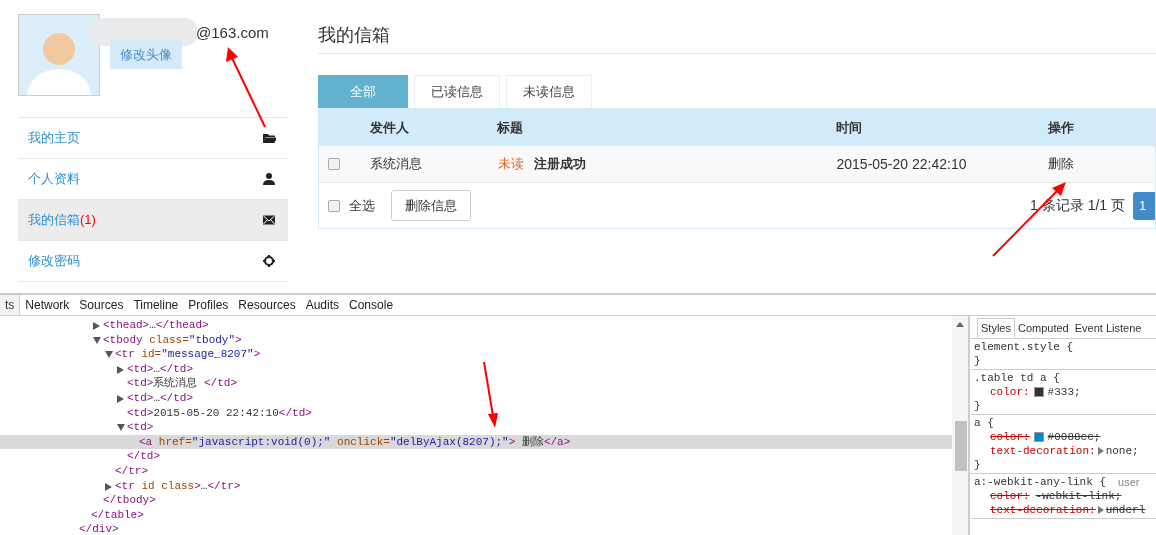 The height and width of the screenshot is (535, 1156). What do you see at coordinates (99, 528) in the screenshot?
I see `code-line: </div>` at bounding box center [99, 528].